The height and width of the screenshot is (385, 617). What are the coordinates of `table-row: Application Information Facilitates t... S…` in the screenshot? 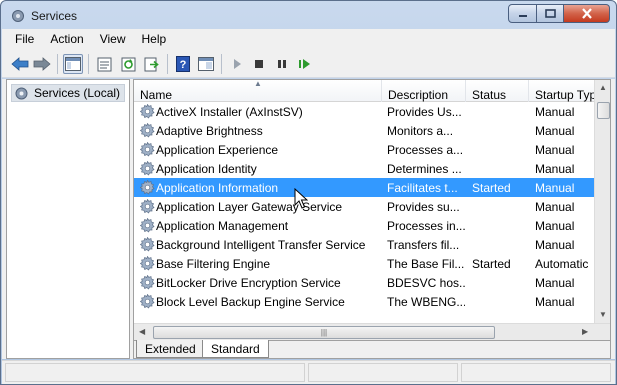 It's located at (364, 187).